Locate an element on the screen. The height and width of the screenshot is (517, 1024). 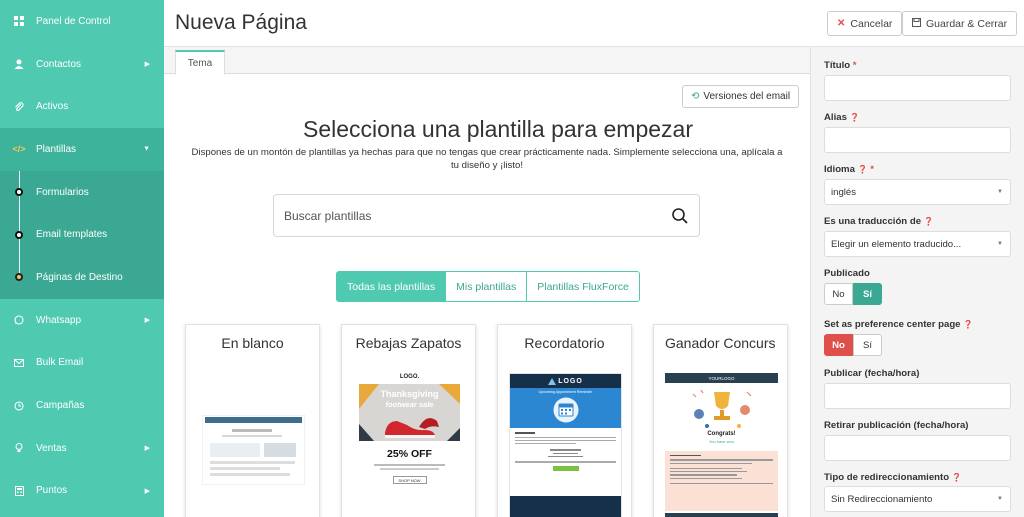
template-card-blank: En blanco is located at coordinates (252, 420).